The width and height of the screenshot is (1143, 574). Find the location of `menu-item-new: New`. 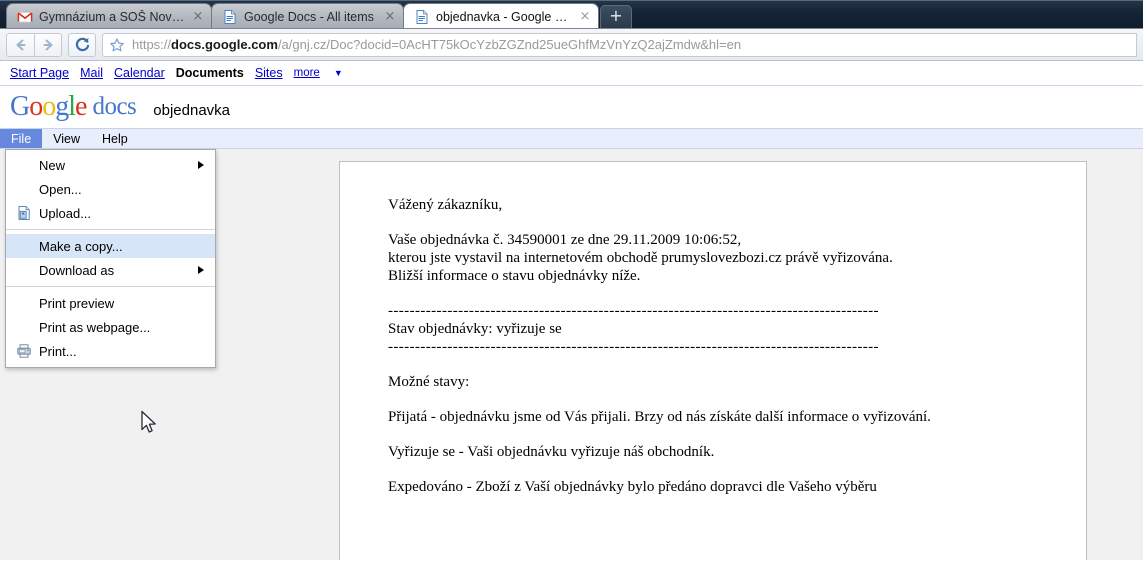

menu-item-new: New is located at coordinates (110, 165).